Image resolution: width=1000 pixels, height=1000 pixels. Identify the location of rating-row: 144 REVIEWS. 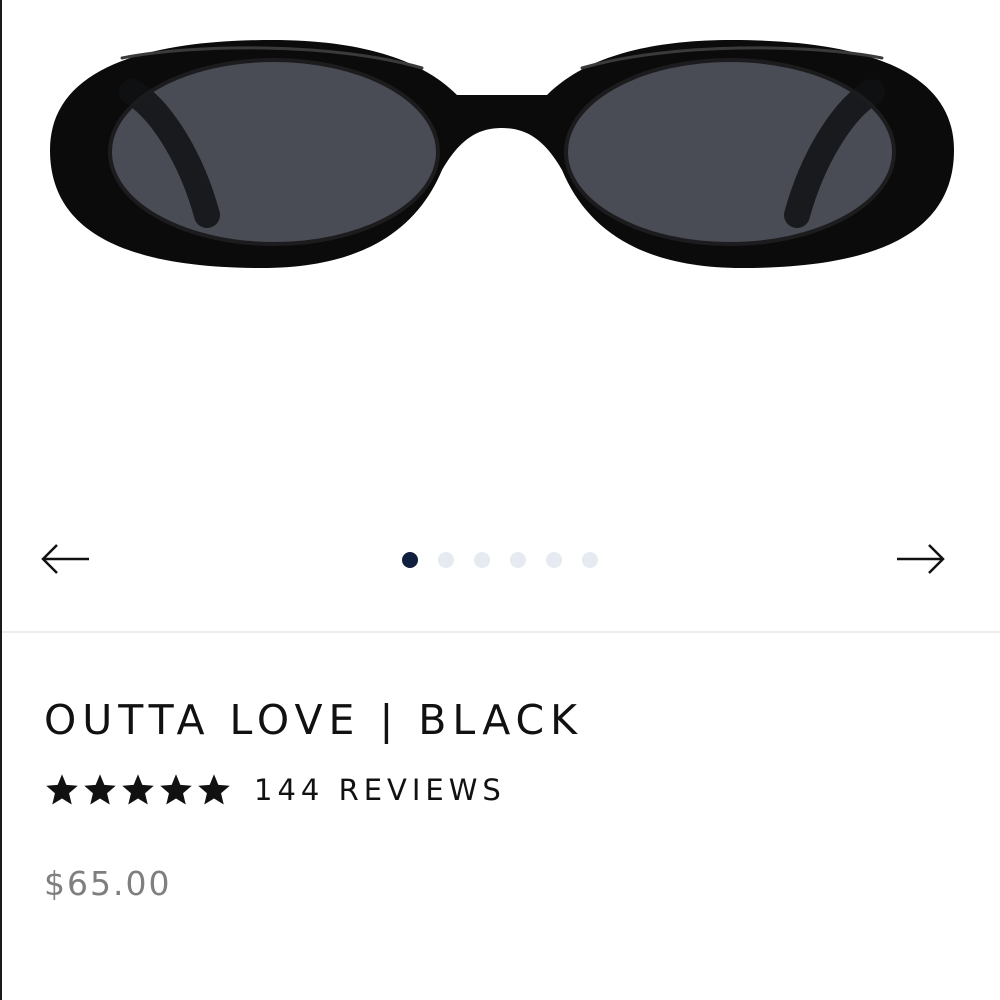
(275, 790).